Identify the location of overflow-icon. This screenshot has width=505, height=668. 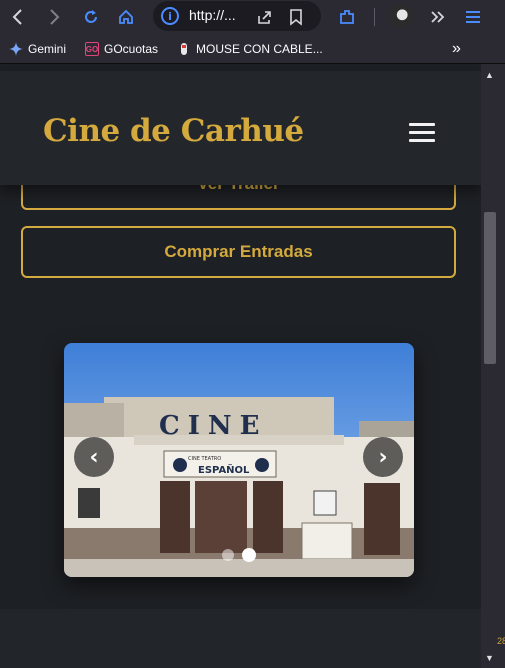
(437, 17).